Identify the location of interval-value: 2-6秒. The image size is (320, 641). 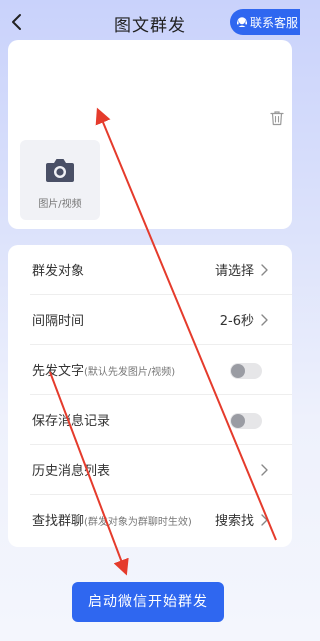
(236, 321).